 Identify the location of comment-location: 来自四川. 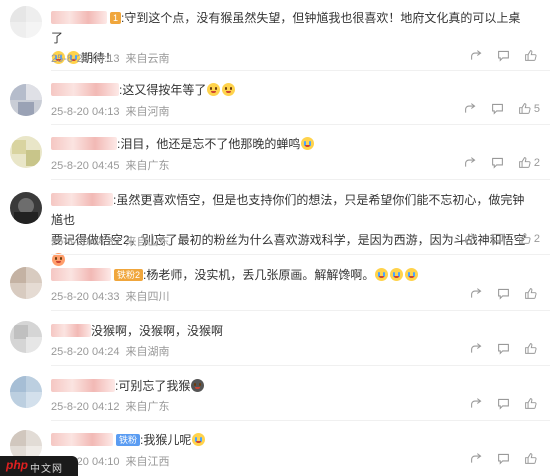
(147, 297).